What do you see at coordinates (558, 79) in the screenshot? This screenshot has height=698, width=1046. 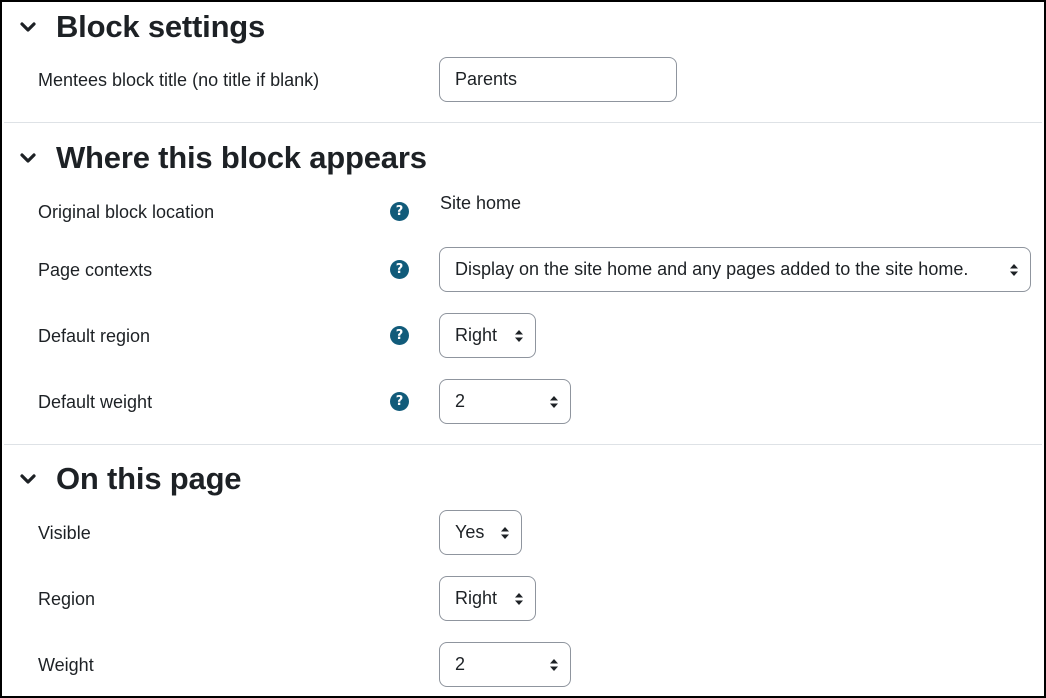 I see `mentees-block-title-input: Parents` at bounding box center [558, 79].